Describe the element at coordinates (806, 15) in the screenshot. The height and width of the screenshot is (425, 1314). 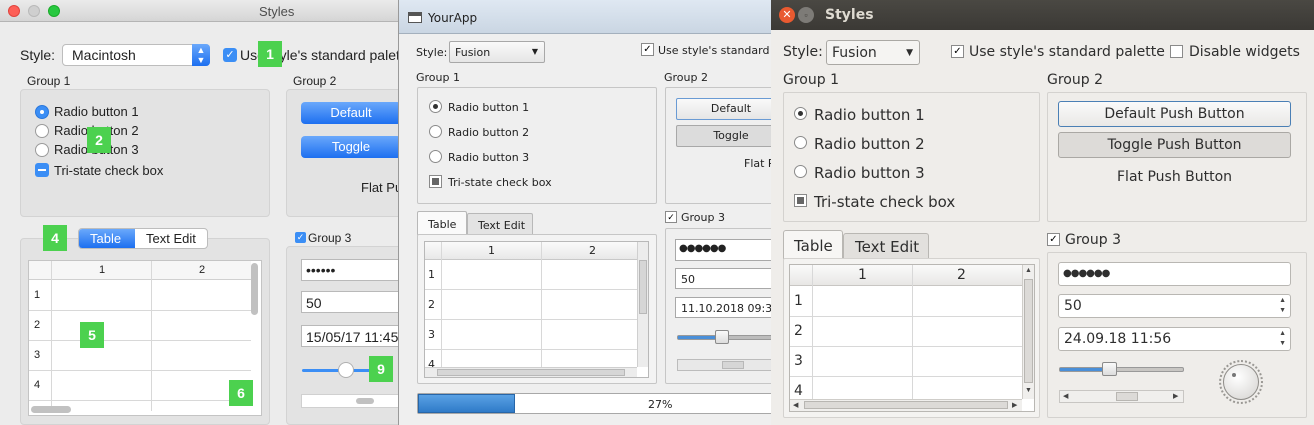
I see `minimize-icon: ▫` at that location.